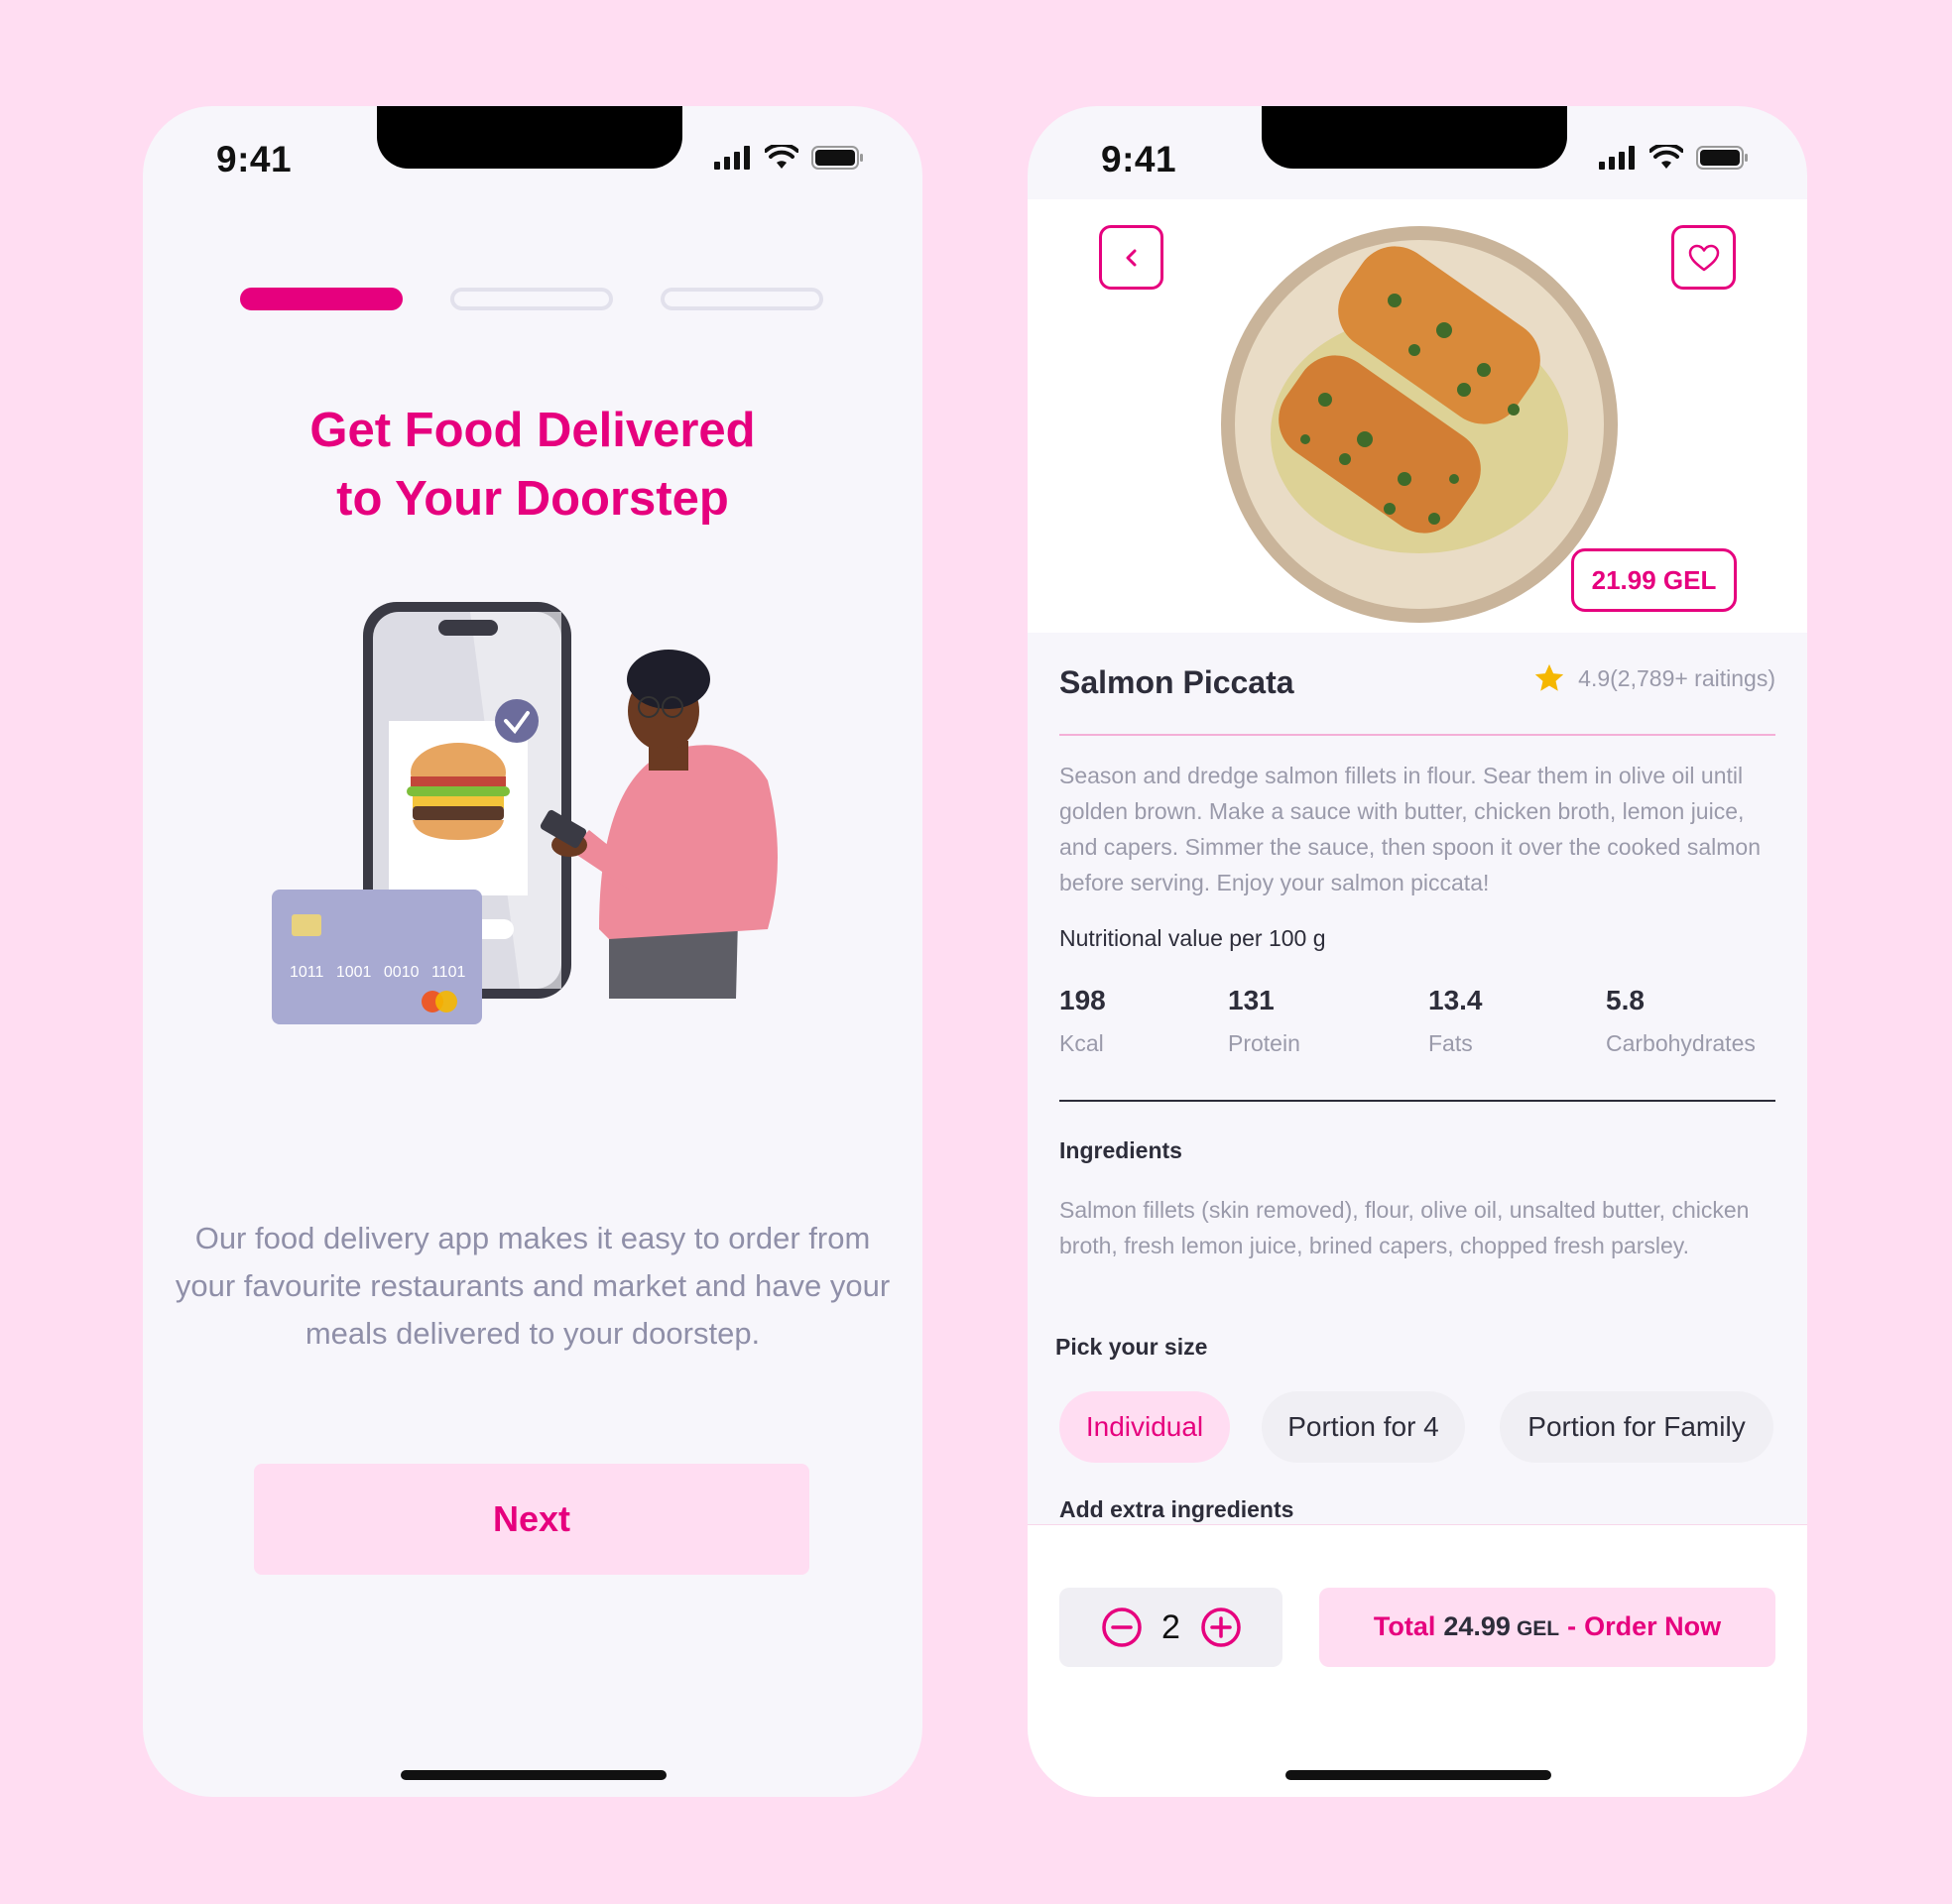  Describe the element at coordinates (1625, 1000) in the screenshot. I see `nutrition-value: 5.8` at that location.